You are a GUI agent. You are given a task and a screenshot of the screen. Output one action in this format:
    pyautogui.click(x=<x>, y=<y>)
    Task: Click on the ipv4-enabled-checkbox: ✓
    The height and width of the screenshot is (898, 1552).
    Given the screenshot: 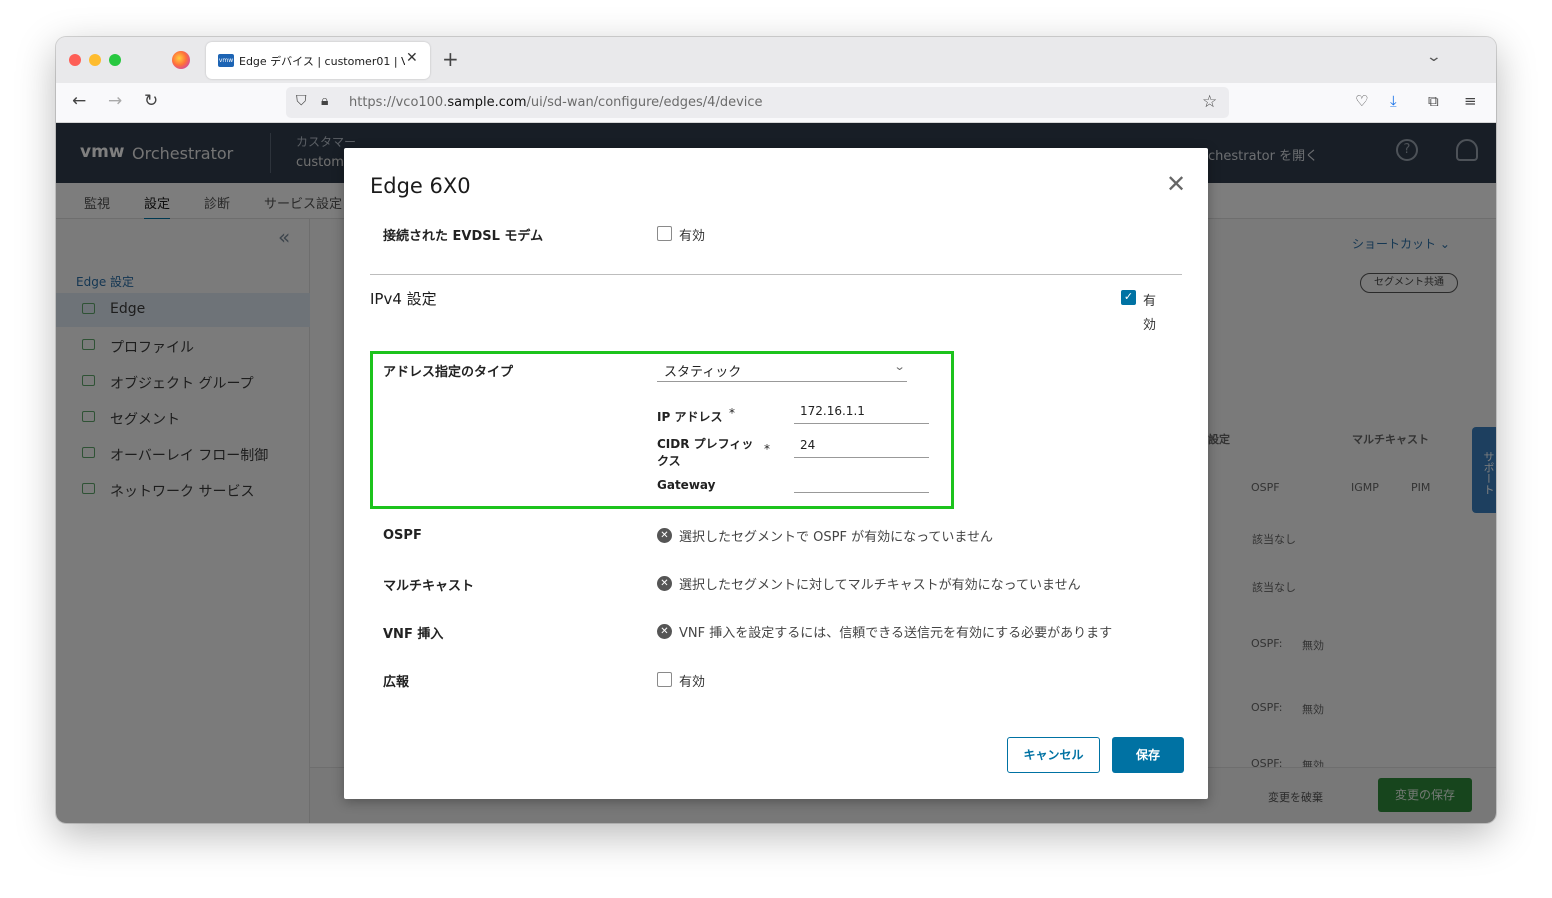 What is the action you would take?
    pyautogui.click(x=1128, y=297)
    